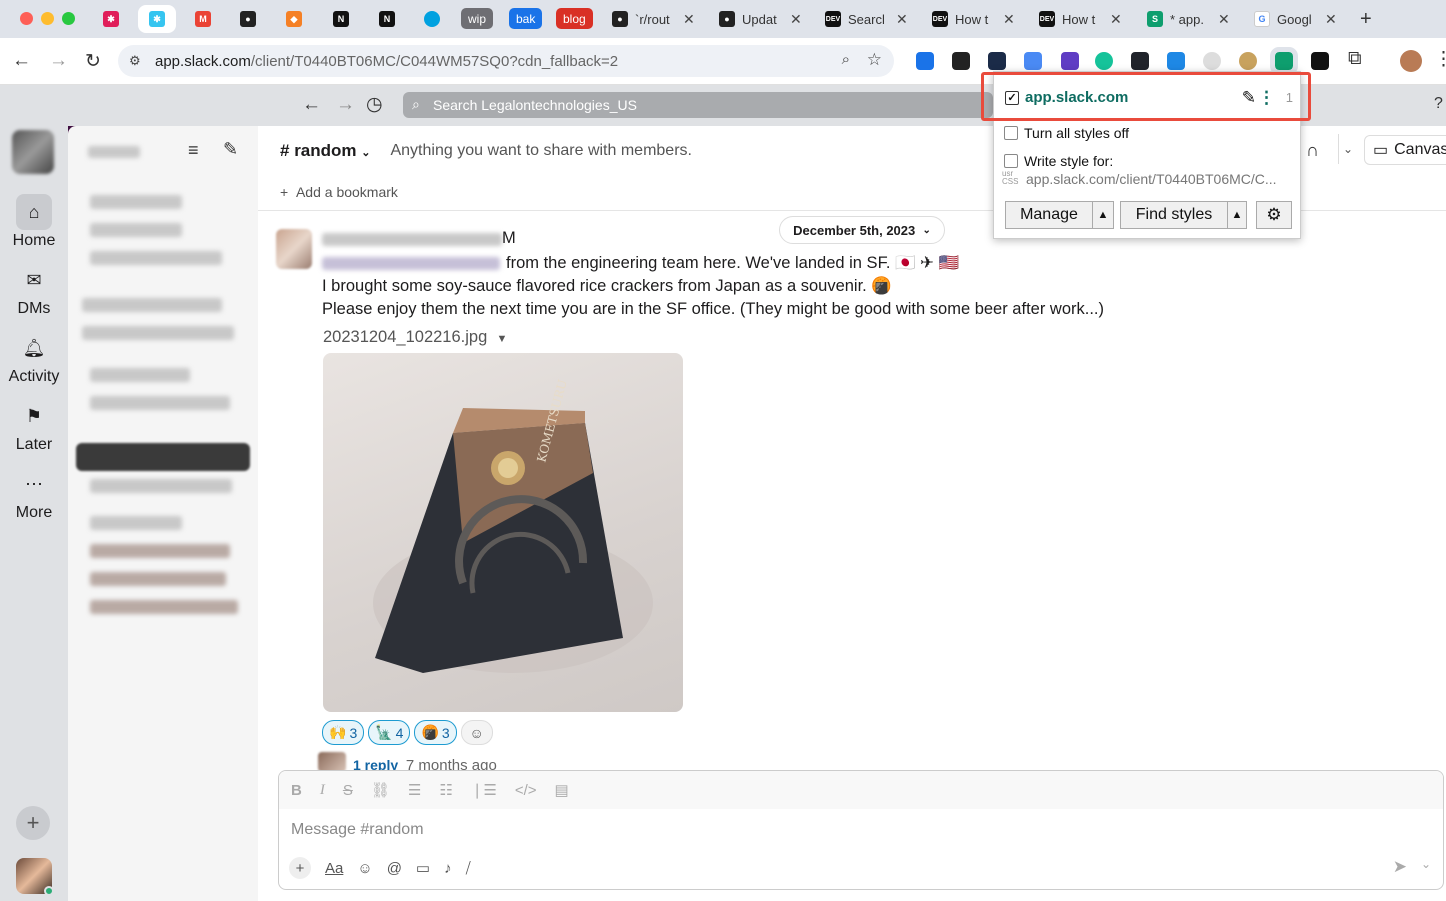 The width and height of the screenshot is (1446, 901). Describe the element at coordinates (311, 105) in the screenshot. I see `slack-back-icon: ←` at that location.